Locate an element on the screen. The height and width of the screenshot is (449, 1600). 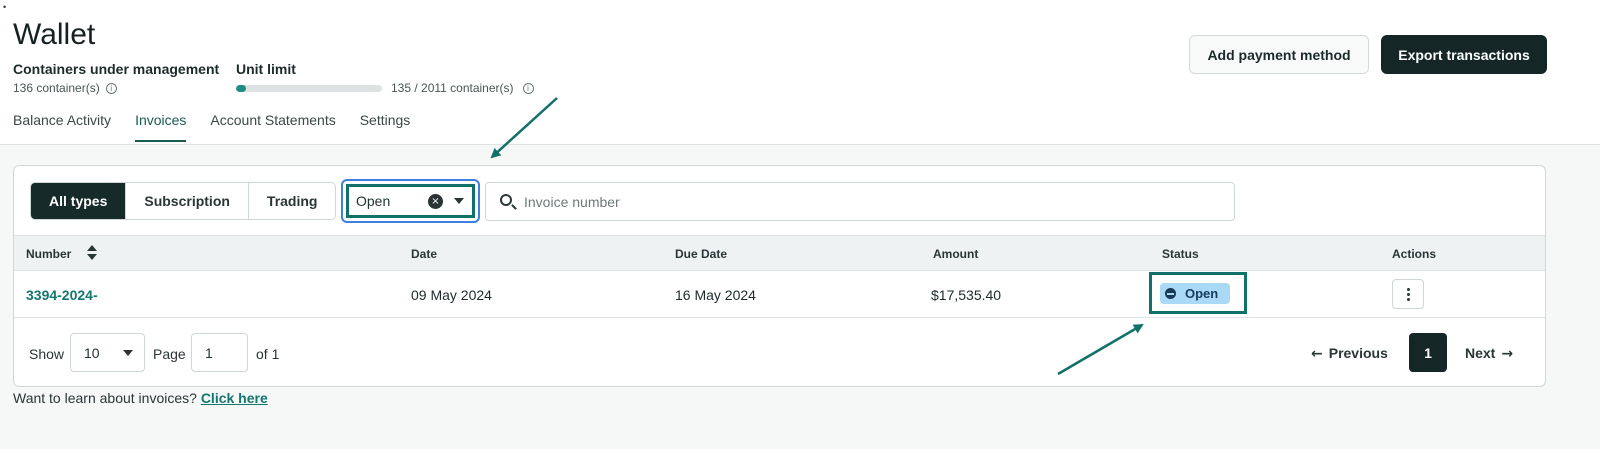
help-question: Want to learn about invoices? is located at coordinates (105, 398).